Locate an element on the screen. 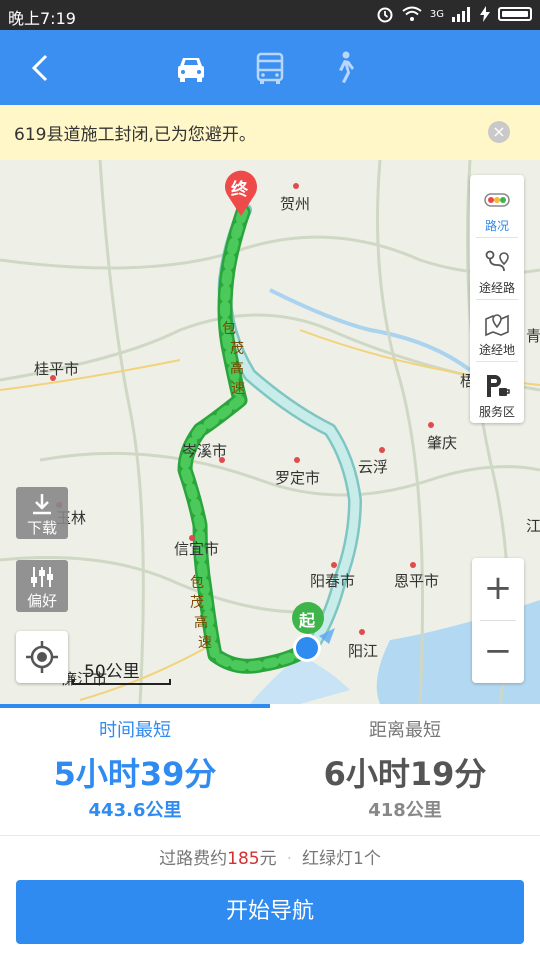  city-label: 桂平市 is located at coordinates (57, 369).